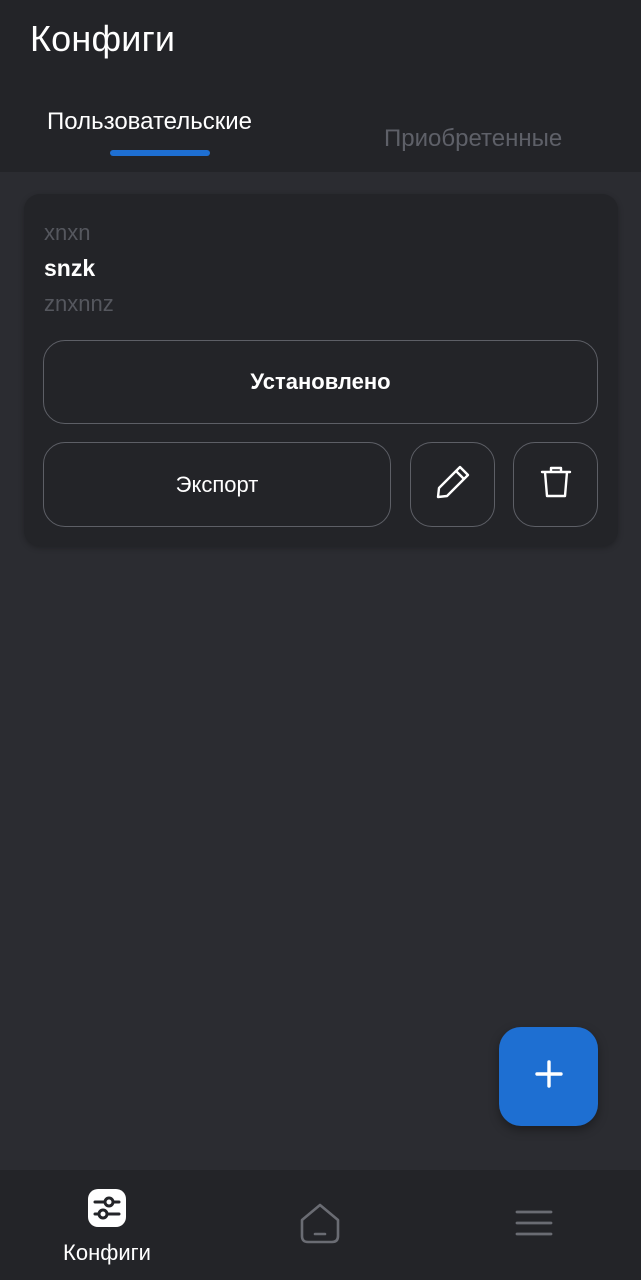 The image size is (641, 1280). What do you see at coordinates (107, 1210) in the screenshot?
I see `sliders-icon` at bounding box center [107, 1210].